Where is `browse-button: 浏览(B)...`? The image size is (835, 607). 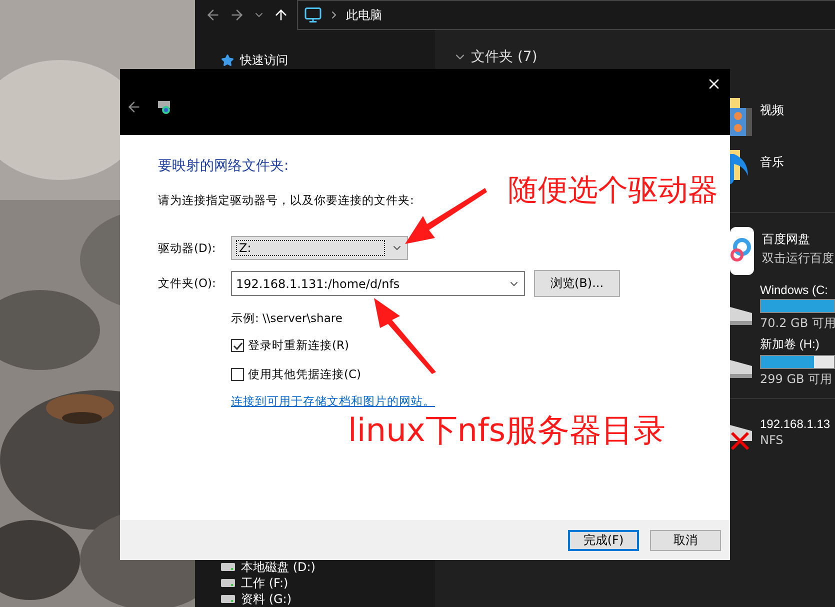
browse-button: 浏览(B)... is located at coordinates (577, 283).